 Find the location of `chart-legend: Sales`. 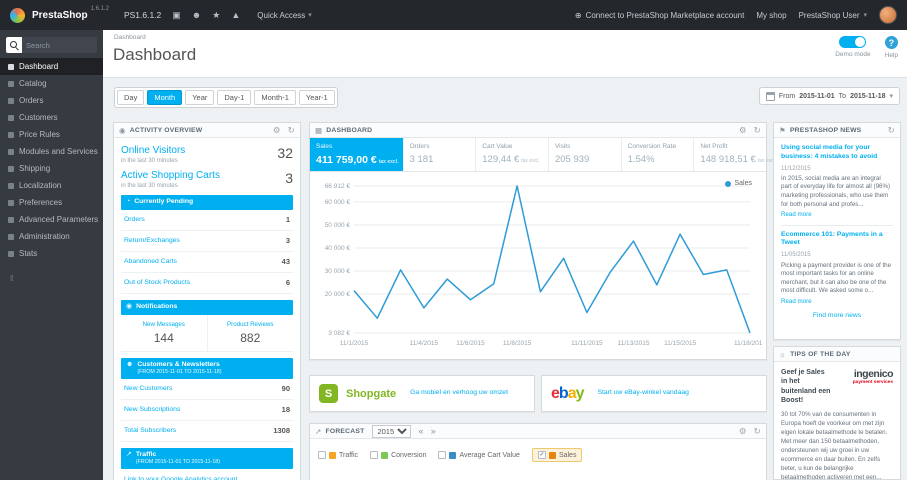

chart-legend: Sales is located at coordinates (738, 183).